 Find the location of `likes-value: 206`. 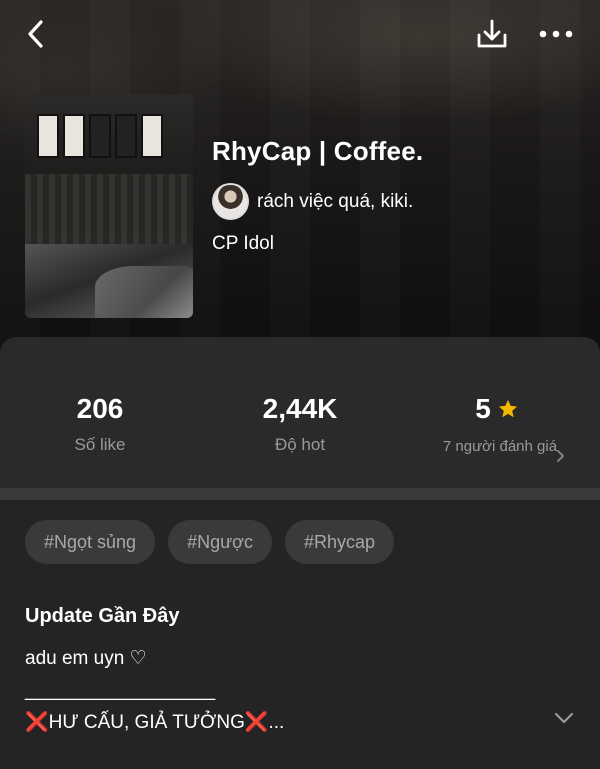

likes-value: 206 is located at coordinates (100, 408).